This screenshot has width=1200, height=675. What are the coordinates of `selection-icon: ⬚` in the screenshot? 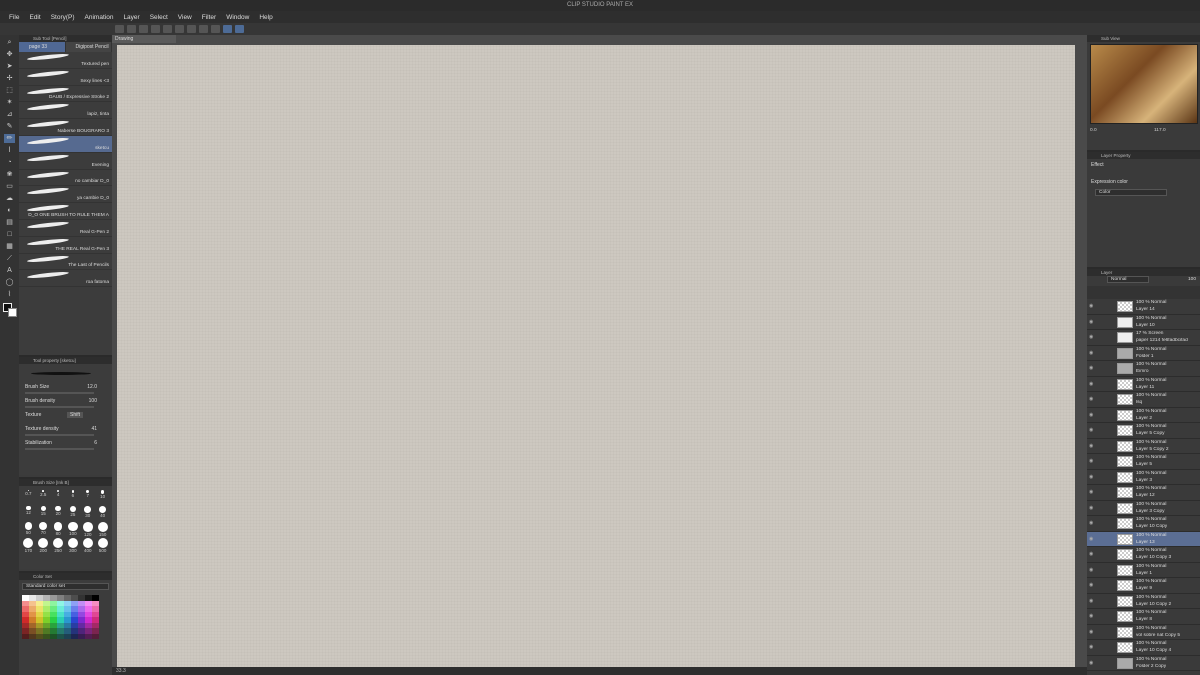 It's located at (9, 90).